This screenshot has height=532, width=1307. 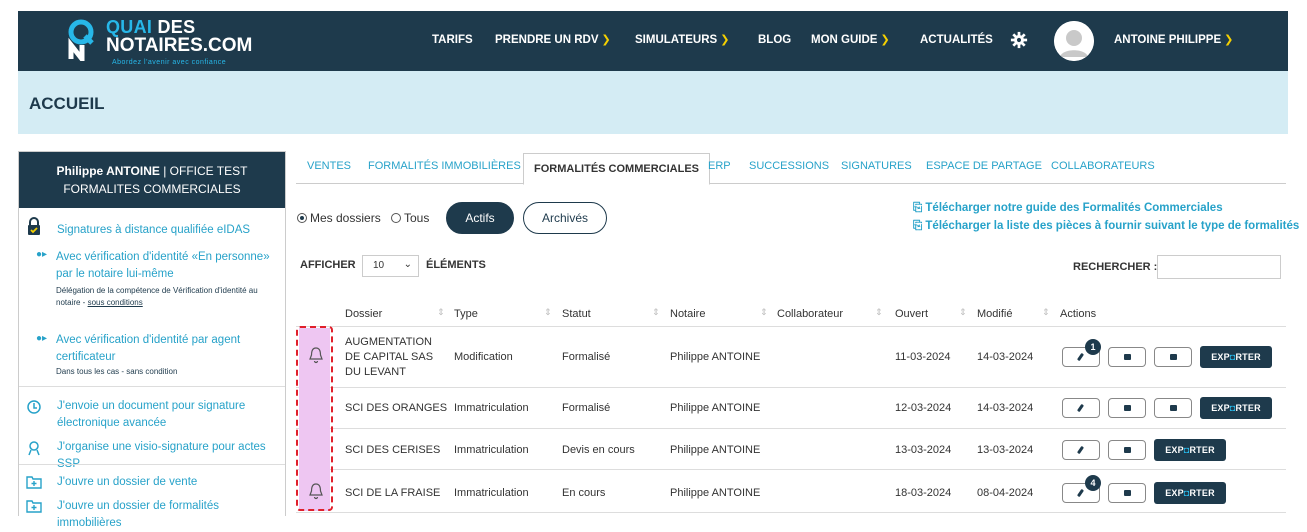 What do you see at coordinates (791, 326) in the screenshot?
I see `table-header-divider` at bounding box center [791, 326].